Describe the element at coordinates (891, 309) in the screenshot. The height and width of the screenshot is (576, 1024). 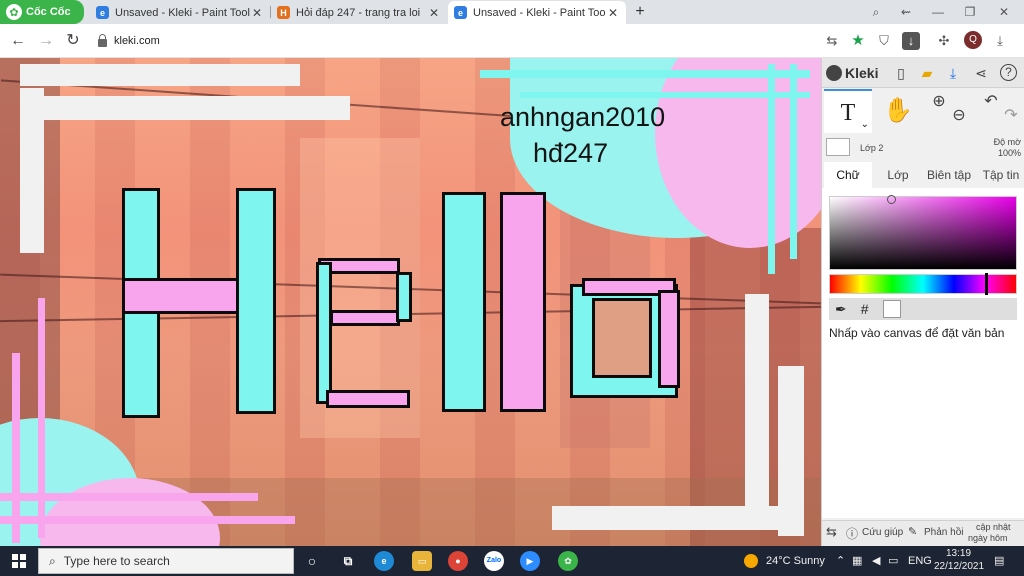
I see `current-color-swatch` at that location.